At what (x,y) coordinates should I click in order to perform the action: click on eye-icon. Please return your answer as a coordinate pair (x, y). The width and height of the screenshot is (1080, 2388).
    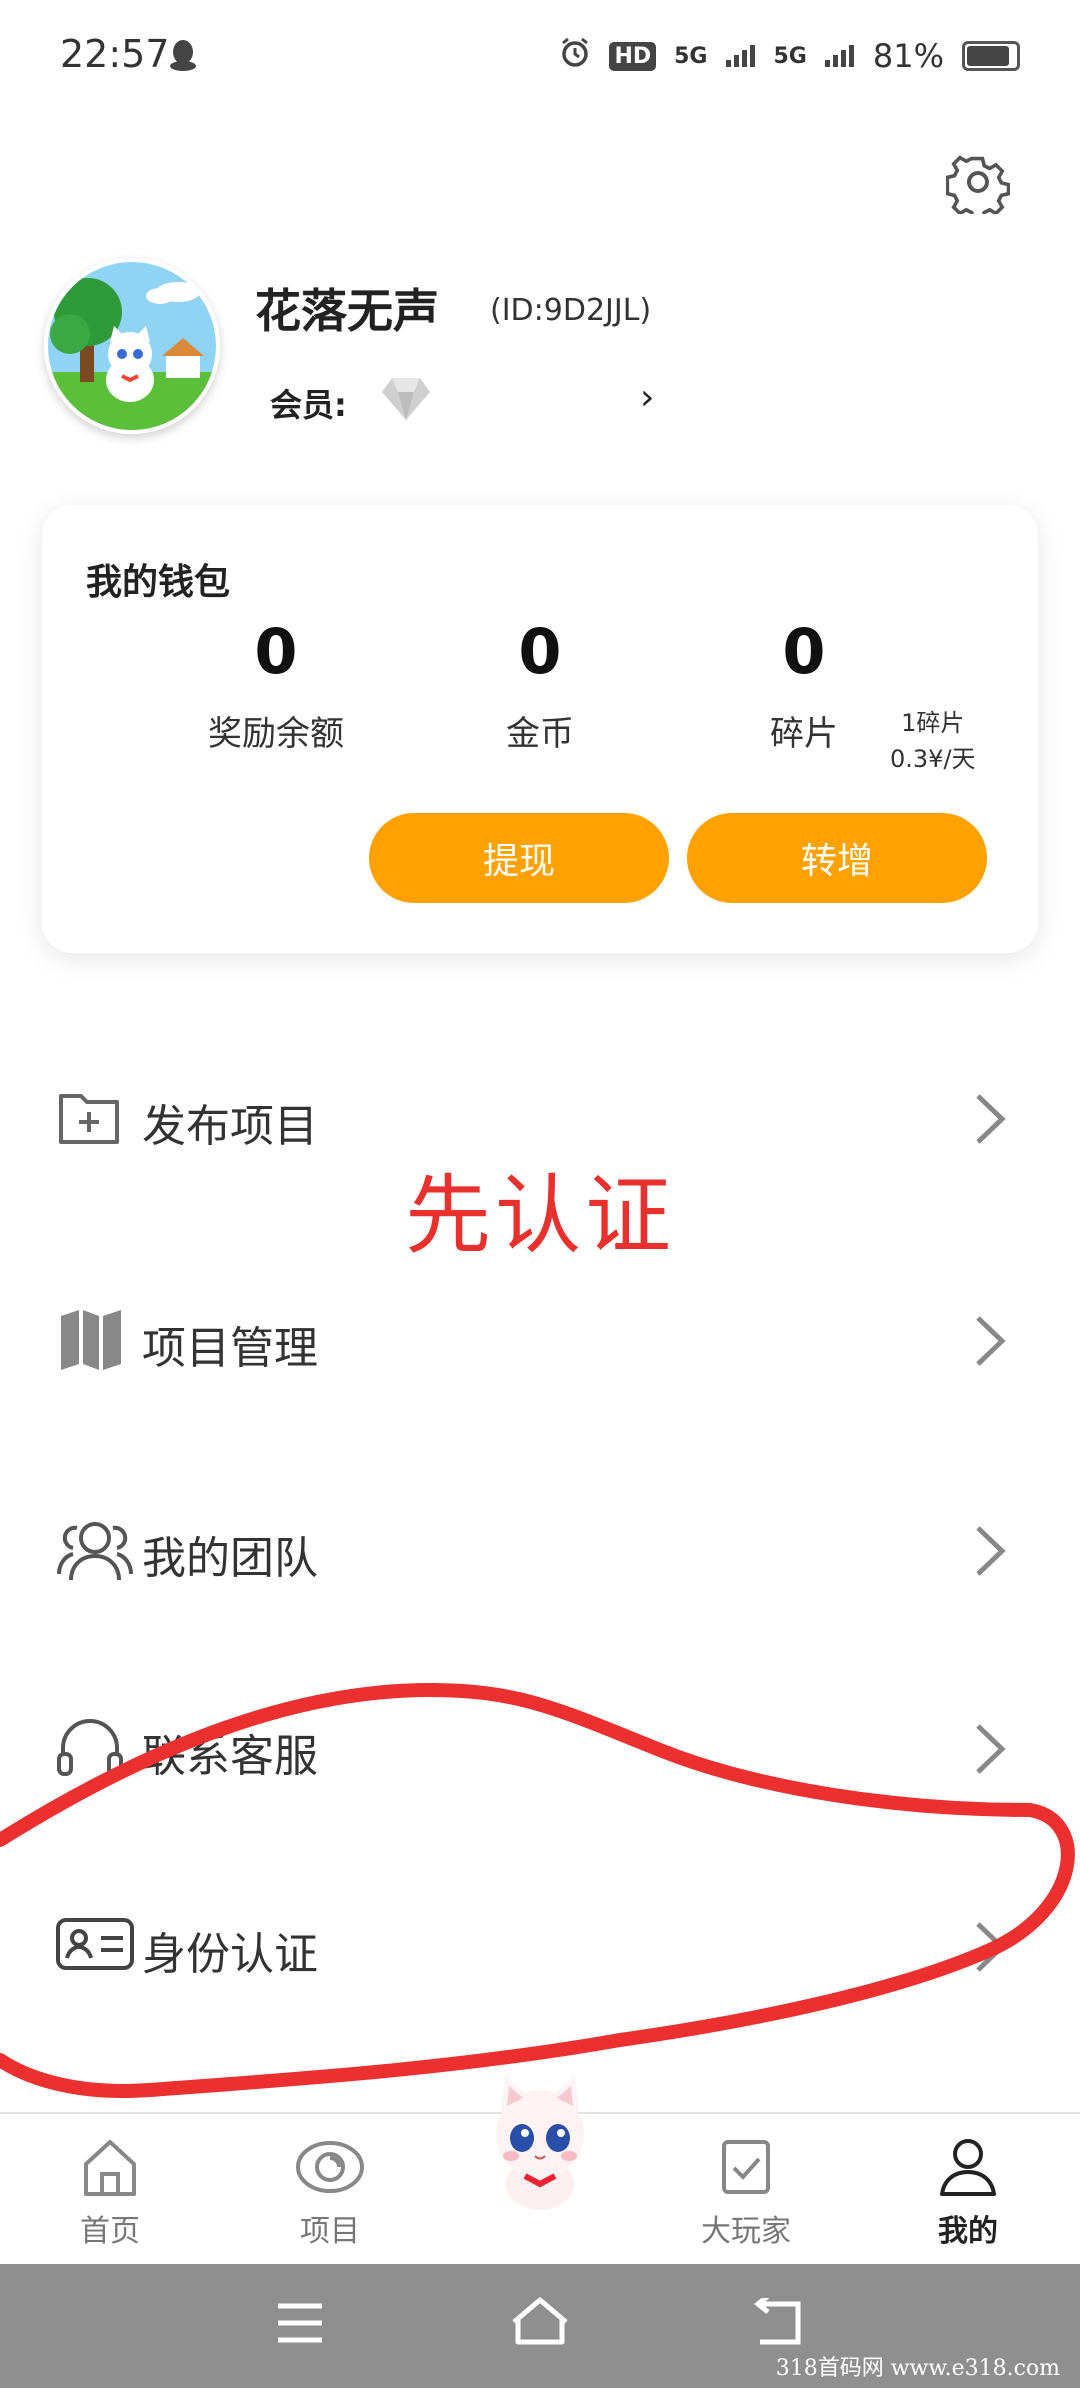
    Looking at the image, I should click on (330, 2167).